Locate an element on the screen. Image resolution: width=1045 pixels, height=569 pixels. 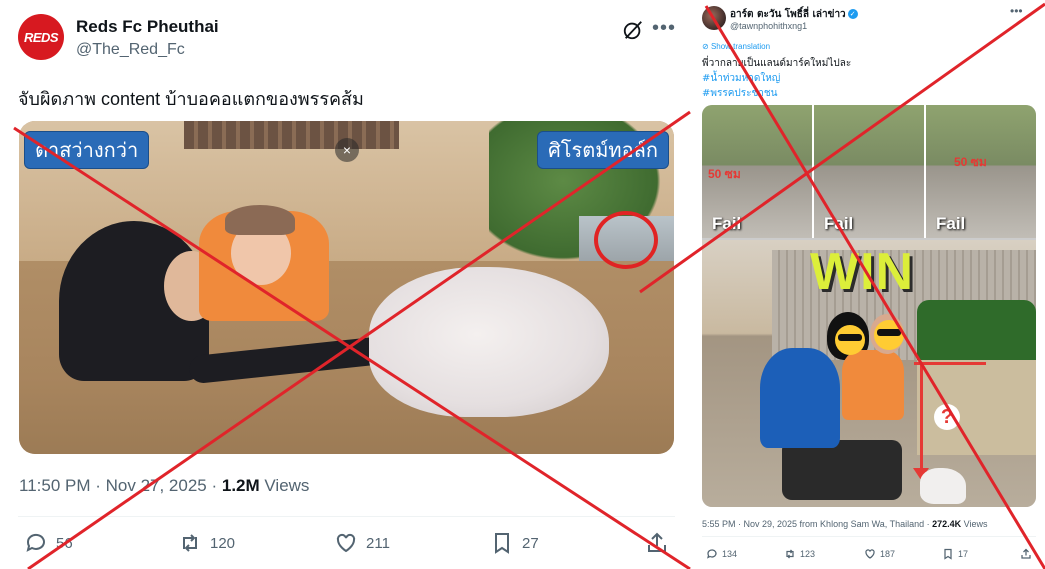
repost-button: 123 is located at coordinates (799, 554).